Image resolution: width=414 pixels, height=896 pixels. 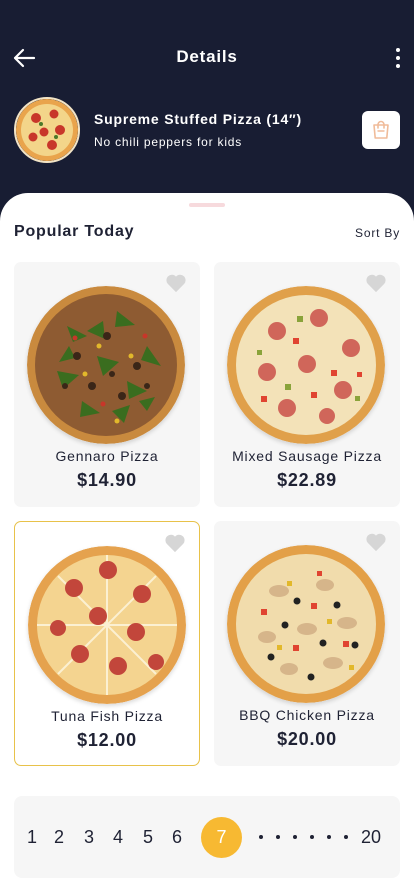 What do you see at coordinates (307, 739) in the screenshot?
I see `product-price: $20.00` at bounding box center [307, 739].